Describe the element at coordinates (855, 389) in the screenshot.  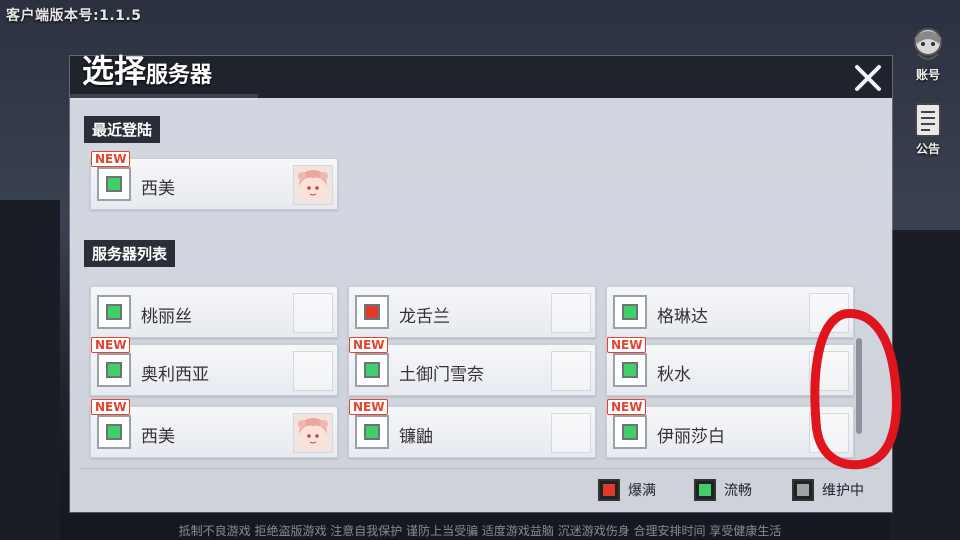
I see `red-circle-annotation` at that location.